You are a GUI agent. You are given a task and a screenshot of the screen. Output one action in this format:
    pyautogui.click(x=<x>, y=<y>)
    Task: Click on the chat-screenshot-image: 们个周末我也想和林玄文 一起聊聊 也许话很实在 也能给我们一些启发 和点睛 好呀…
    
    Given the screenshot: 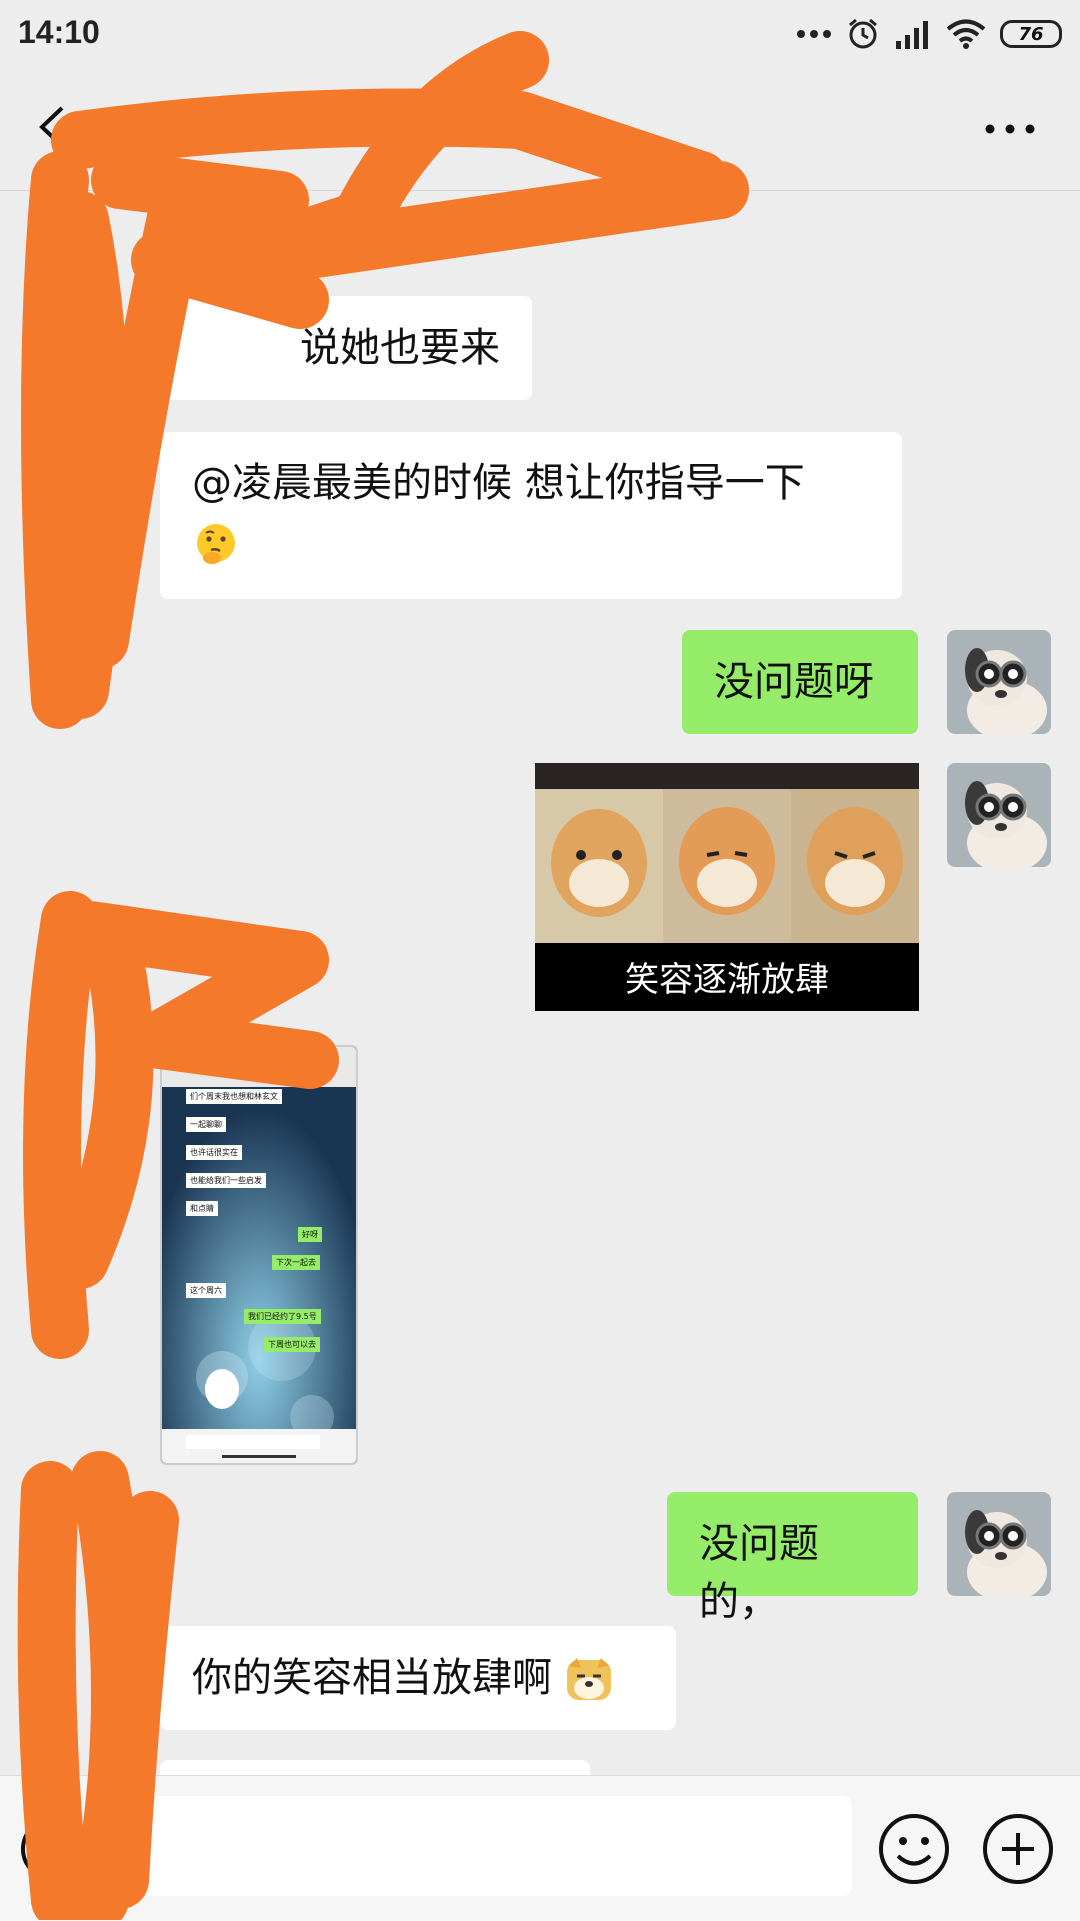 What is the action you would take?
    pyautogui.click(x=259, y=1255)
    